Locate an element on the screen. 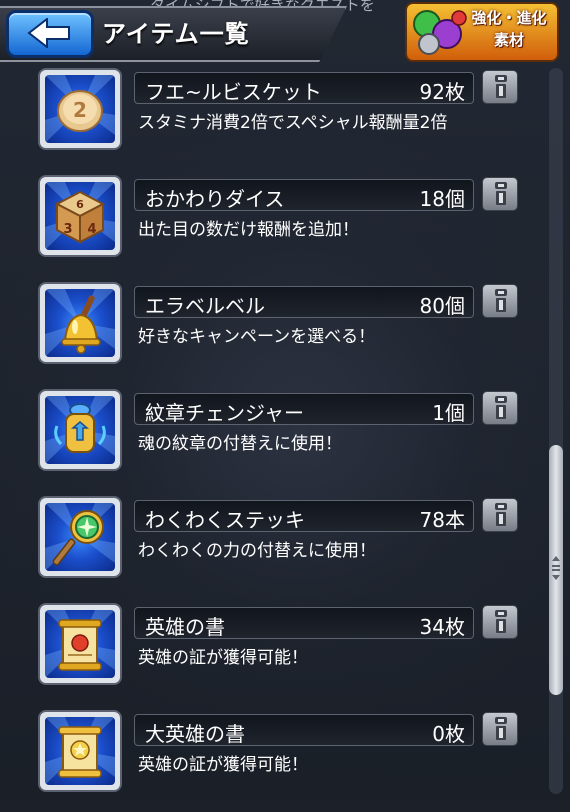 Image resolution: width=570 pixels, height=812 pixels. list-item: エラベルベル 80個 好きなキャンペーンを選べる！ is located at coordinates (270, 334).